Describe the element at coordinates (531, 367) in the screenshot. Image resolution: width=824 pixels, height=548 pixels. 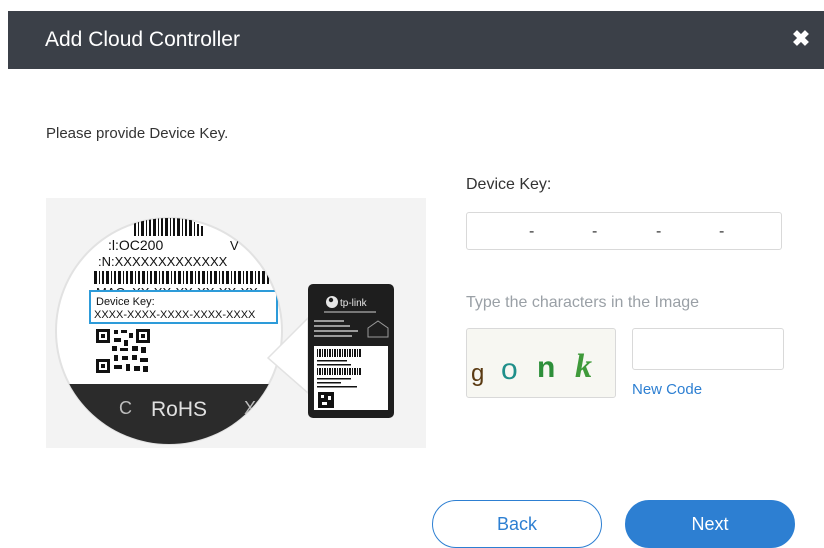
I see `captcha-svg: g o n k` at that location.